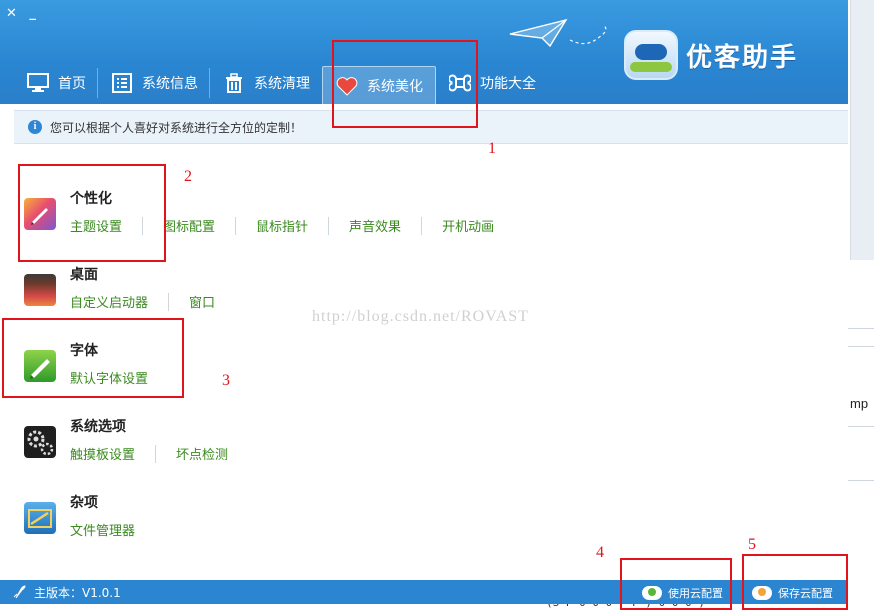 Image resolution: width=874 pixels, height=612 pixels. Describe the element at coordinates (98, 427) in the screenshot. I see `section-title: 系统选项` at that location.